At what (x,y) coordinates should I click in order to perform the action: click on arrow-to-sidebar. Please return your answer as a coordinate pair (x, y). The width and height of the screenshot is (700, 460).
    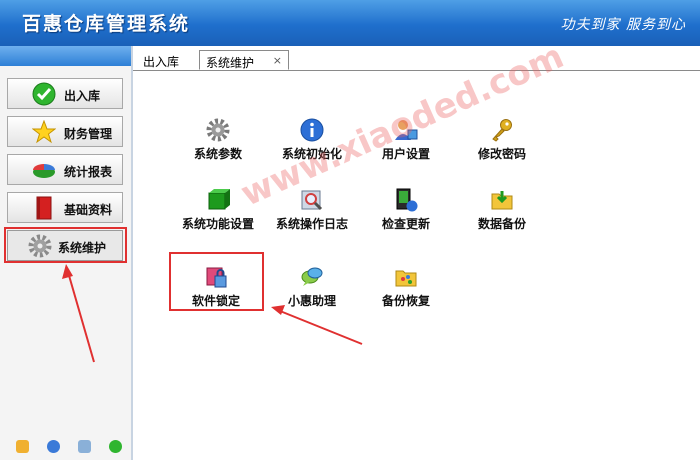
    Looking at the image, I should click on (81, 317).